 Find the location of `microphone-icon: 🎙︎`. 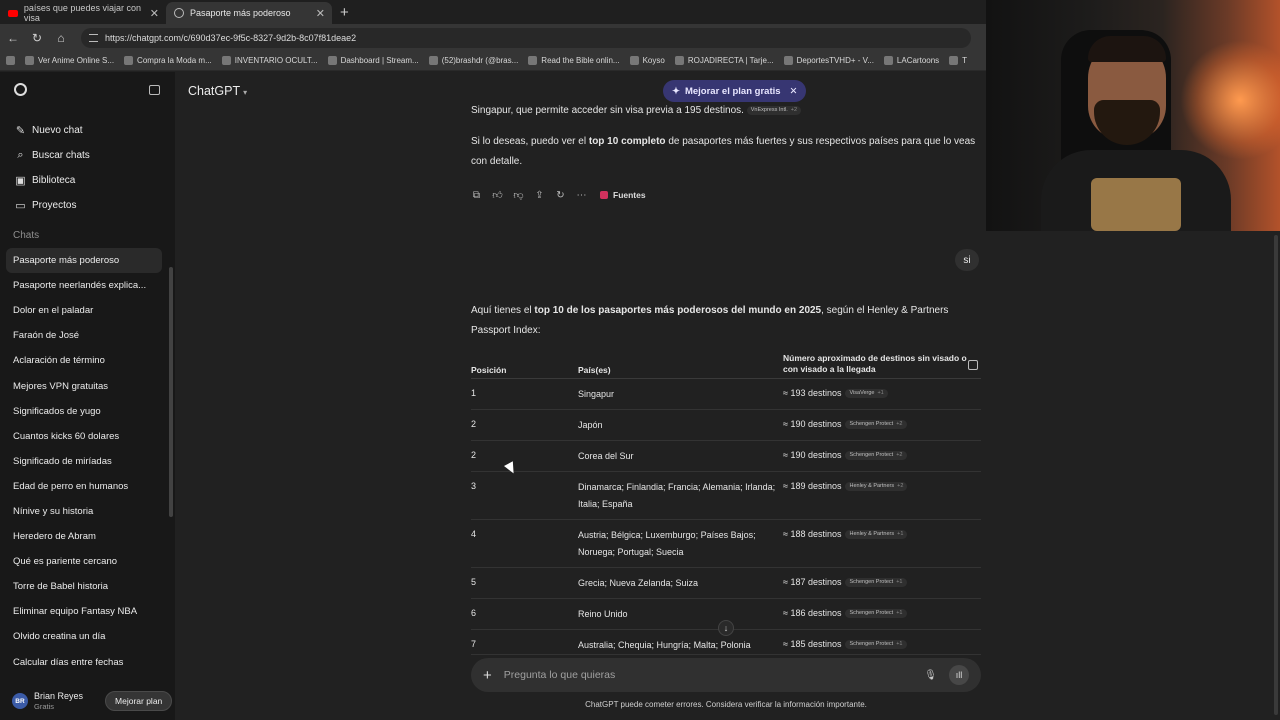

microphone-icon: 🎙︎ is located at coordinates (930, 675).